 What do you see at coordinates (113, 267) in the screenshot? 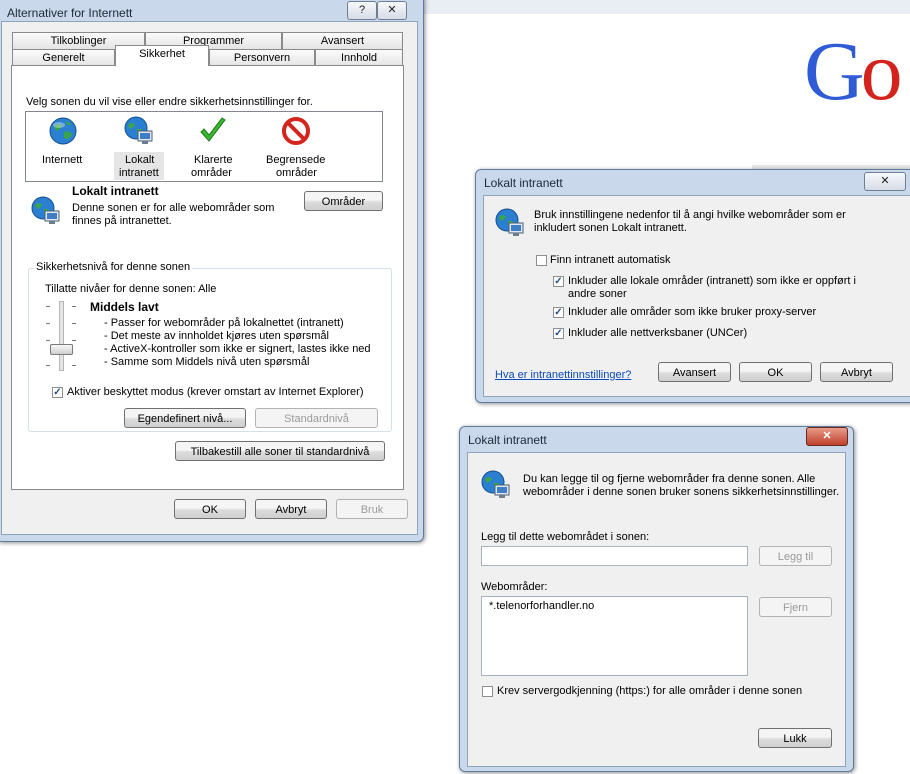
I see `group-title: Sikkerhetsnivå for denne sonen` at bounding box center [113, 267].